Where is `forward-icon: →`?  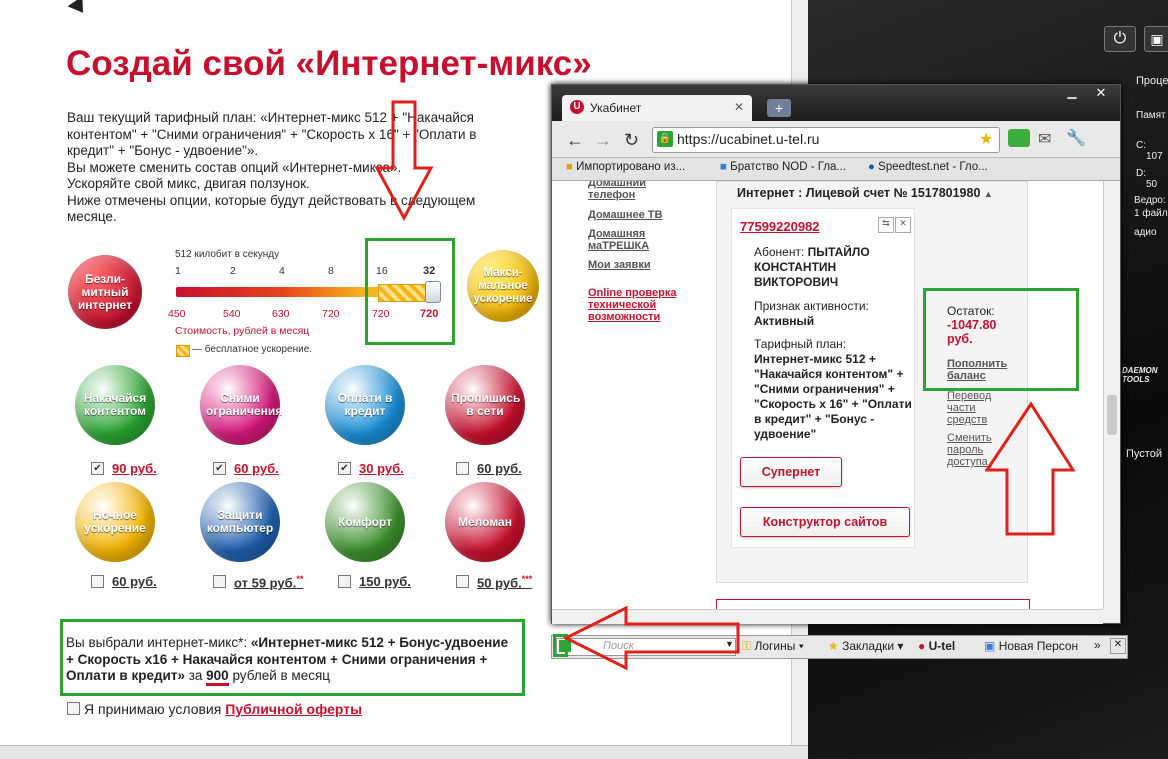 forward-icon: → is located at coordinates (603, 140).